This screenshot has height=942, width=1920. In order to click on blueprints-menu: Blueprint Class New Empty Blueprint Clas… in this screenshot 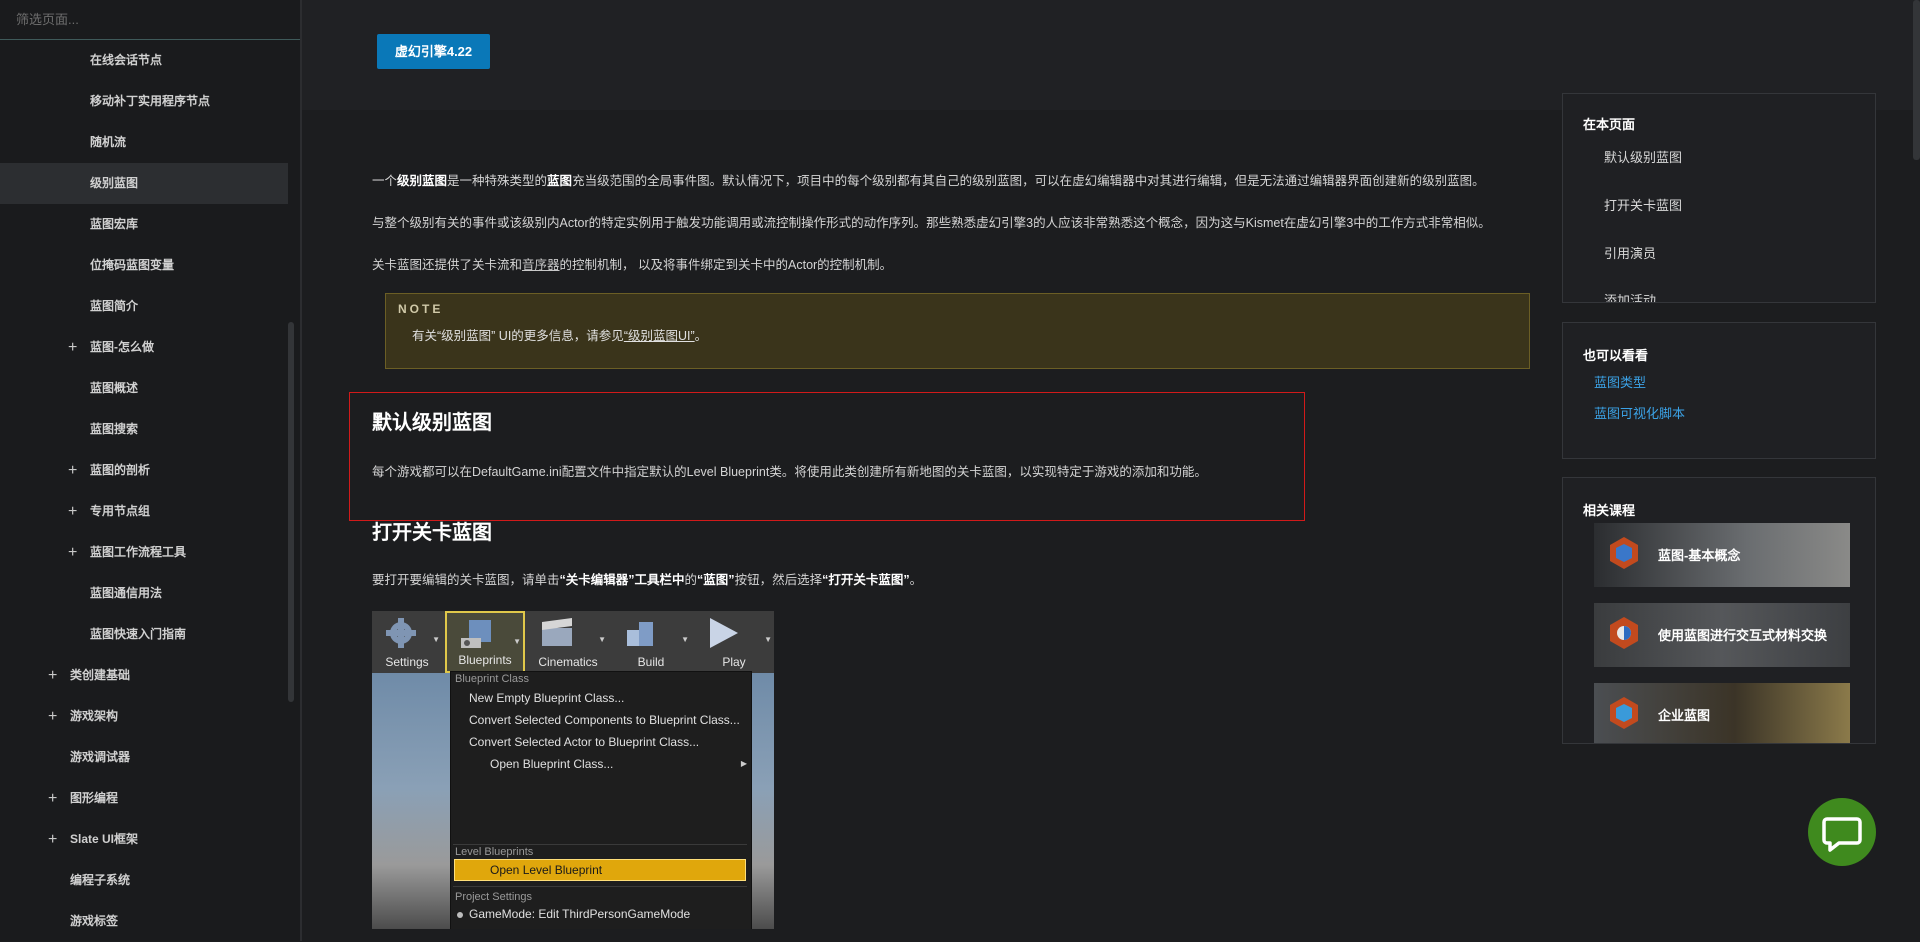, I will do `click(601, 800)`.